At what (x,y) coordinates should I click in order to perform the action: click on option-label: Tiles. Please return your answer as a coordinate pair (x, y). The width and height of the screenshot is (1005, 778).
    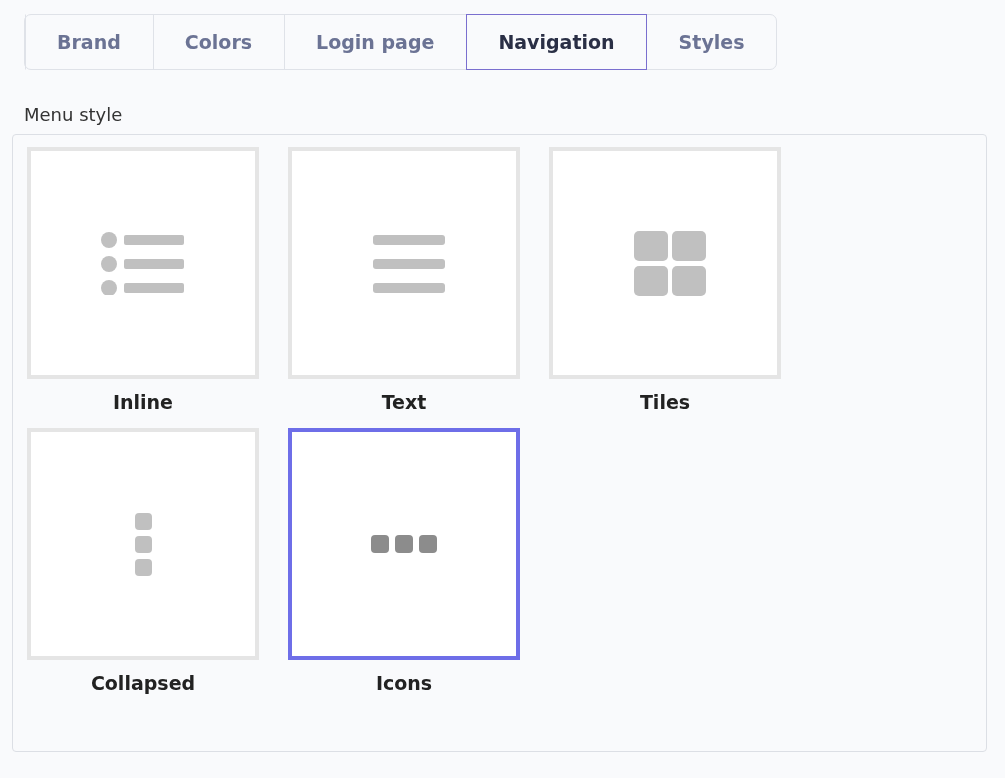
    Looking at the image, I should click on (665, 402).